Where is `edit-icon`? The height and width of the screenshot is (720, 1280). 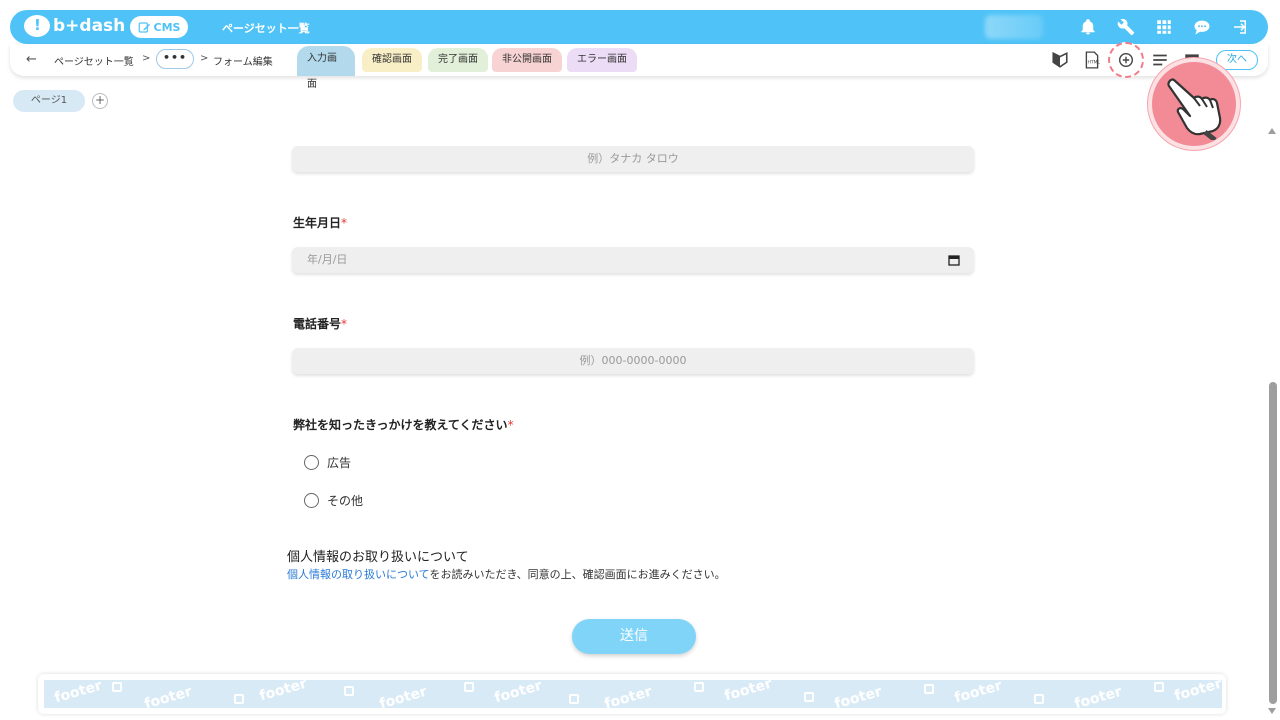
edit-icon is located at coordinates (144, 27).